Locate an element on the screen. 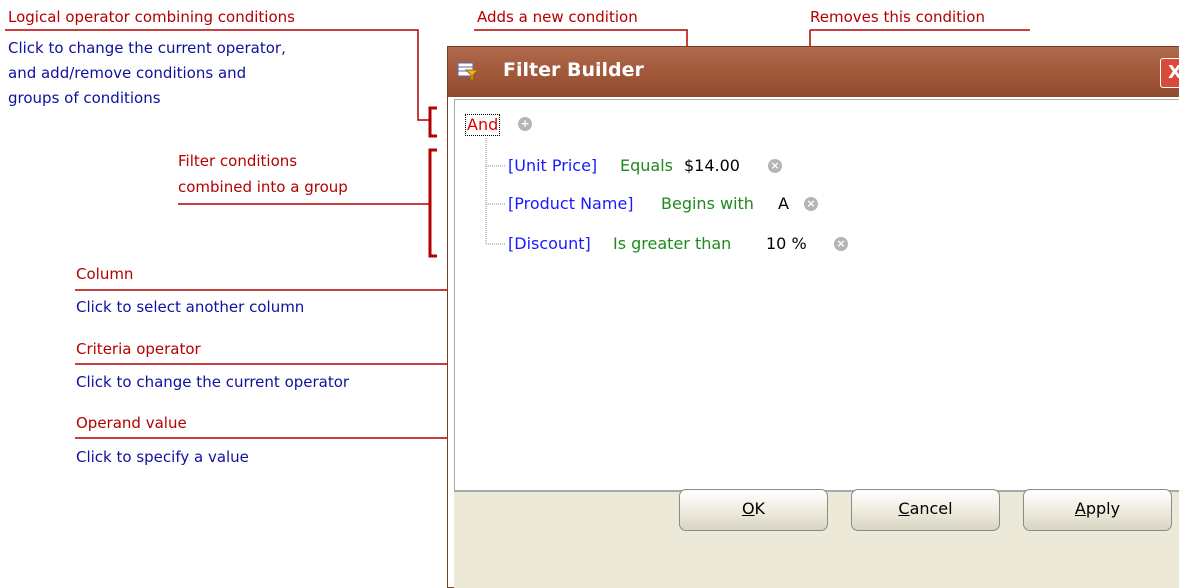 This screenshot has height=588, width=1179. cancel-button: Cancel is located at coordinates (925, 510).